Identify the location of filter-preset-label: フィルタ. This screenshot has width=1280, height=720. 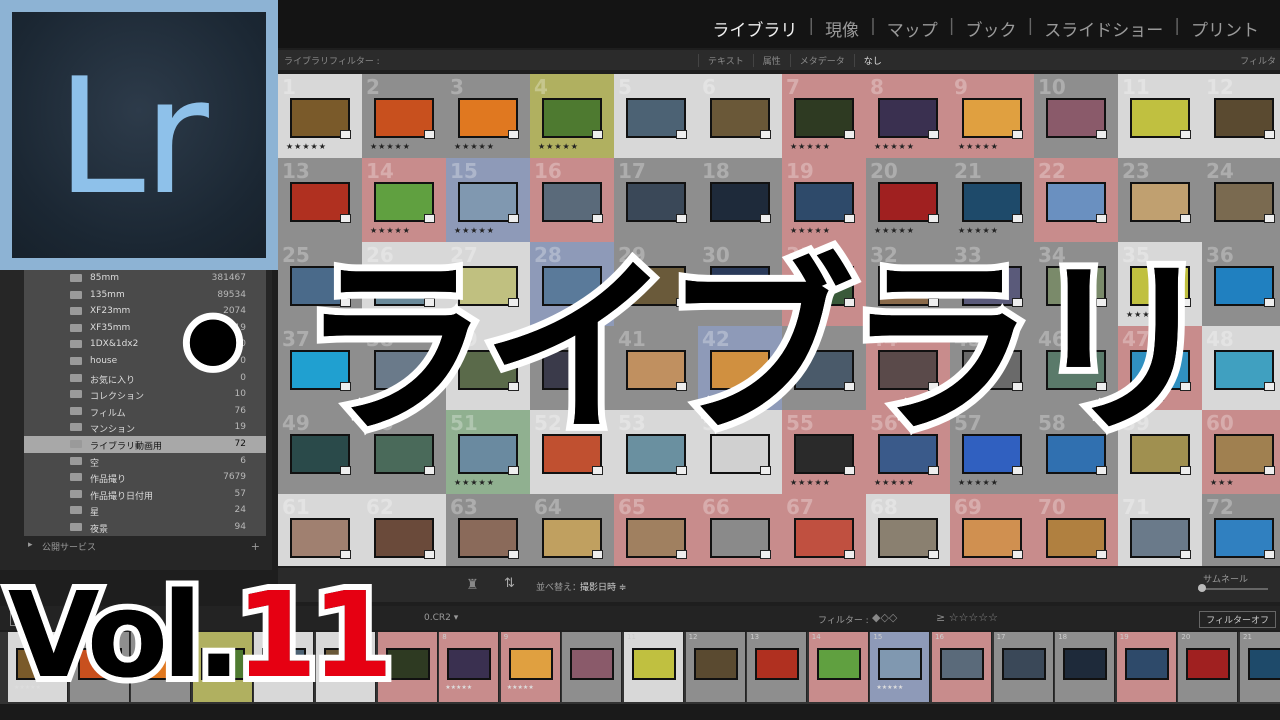
(1258, 60).